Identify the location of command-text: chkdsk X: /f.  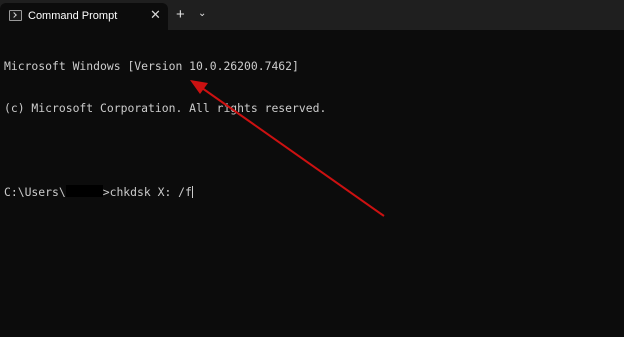
(151, 192).